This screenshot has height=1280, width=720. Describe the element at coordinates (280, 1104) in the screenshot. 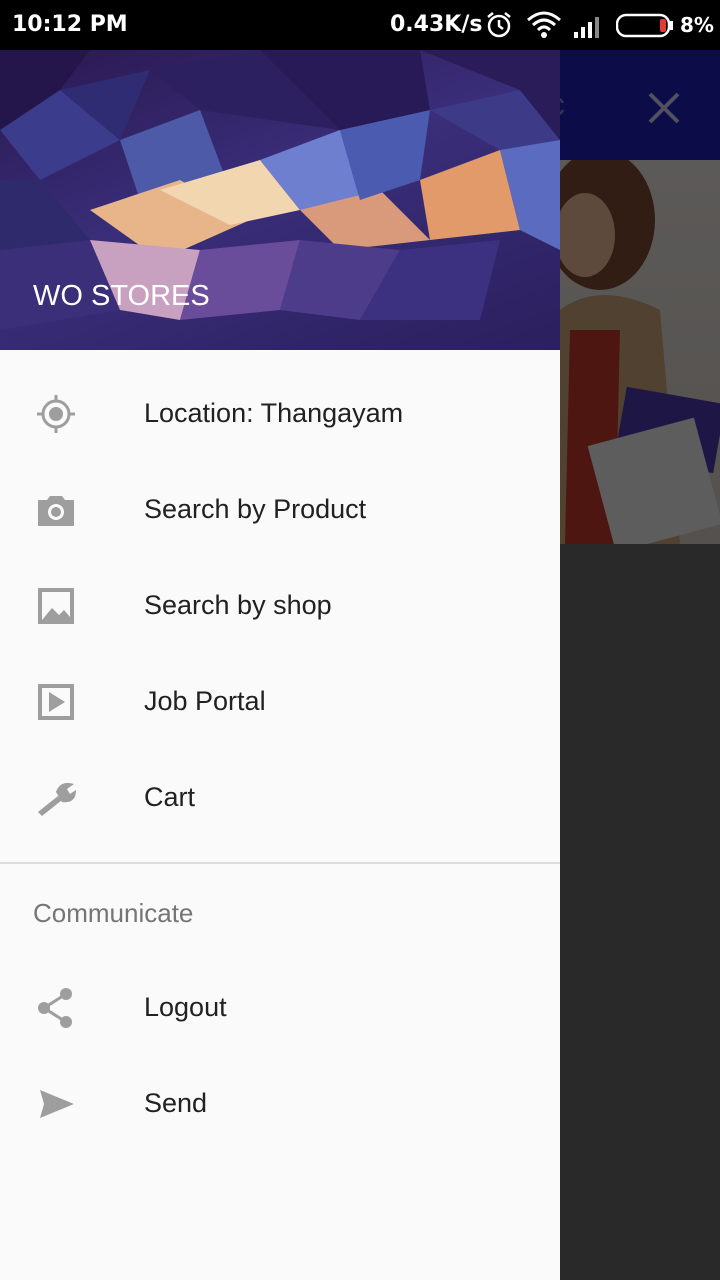

I see `menu-item-send: Send` at that location.